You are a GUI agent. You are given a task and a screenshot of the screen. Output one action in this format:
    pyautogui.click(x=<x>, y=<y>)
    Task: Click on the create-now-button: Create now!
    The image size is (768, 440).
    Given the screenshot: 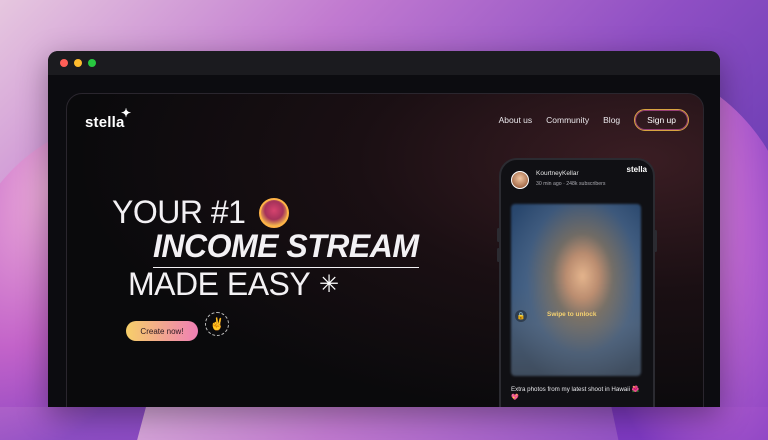 What is the action you would take?
    pyautogui.click(x=162, y=331)
    